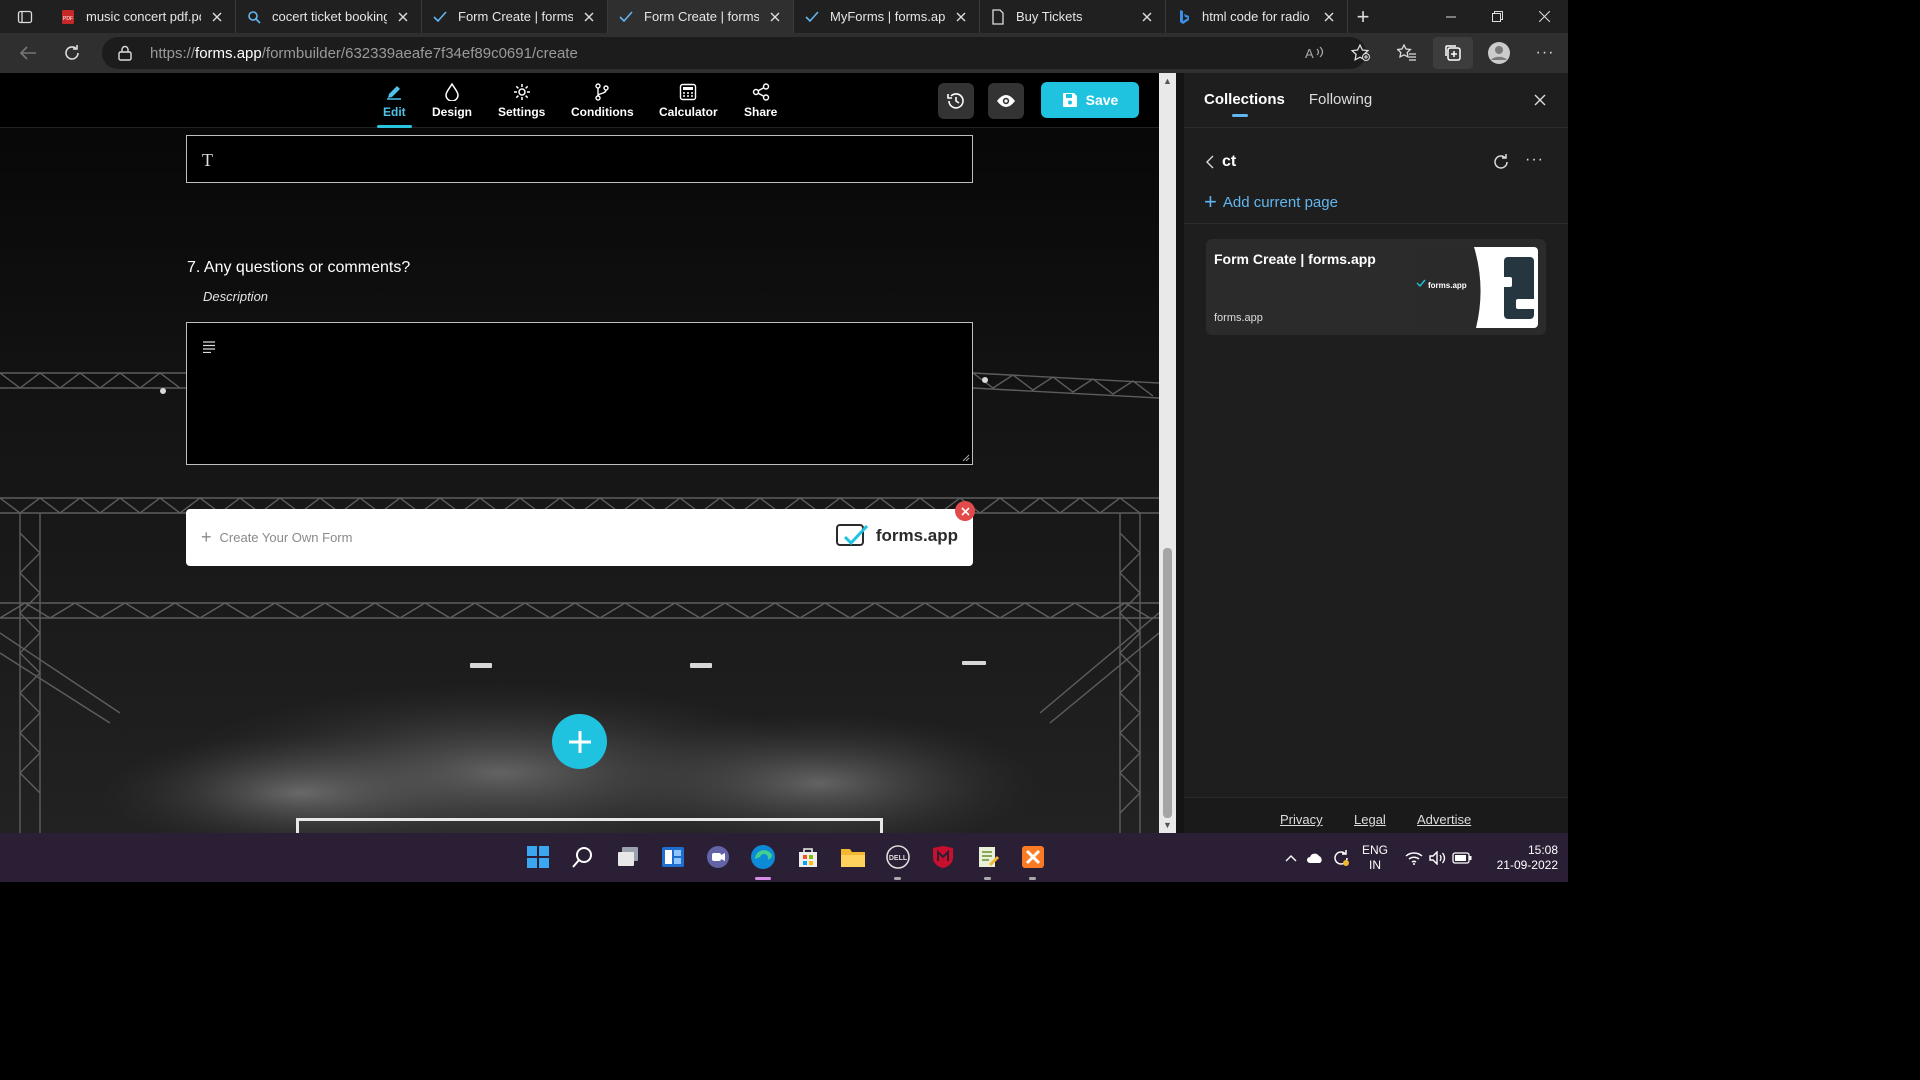 This screenshot has height=1080, width=1920. I want to click on scroll-up-icon: ▲, so click(1167, 81).